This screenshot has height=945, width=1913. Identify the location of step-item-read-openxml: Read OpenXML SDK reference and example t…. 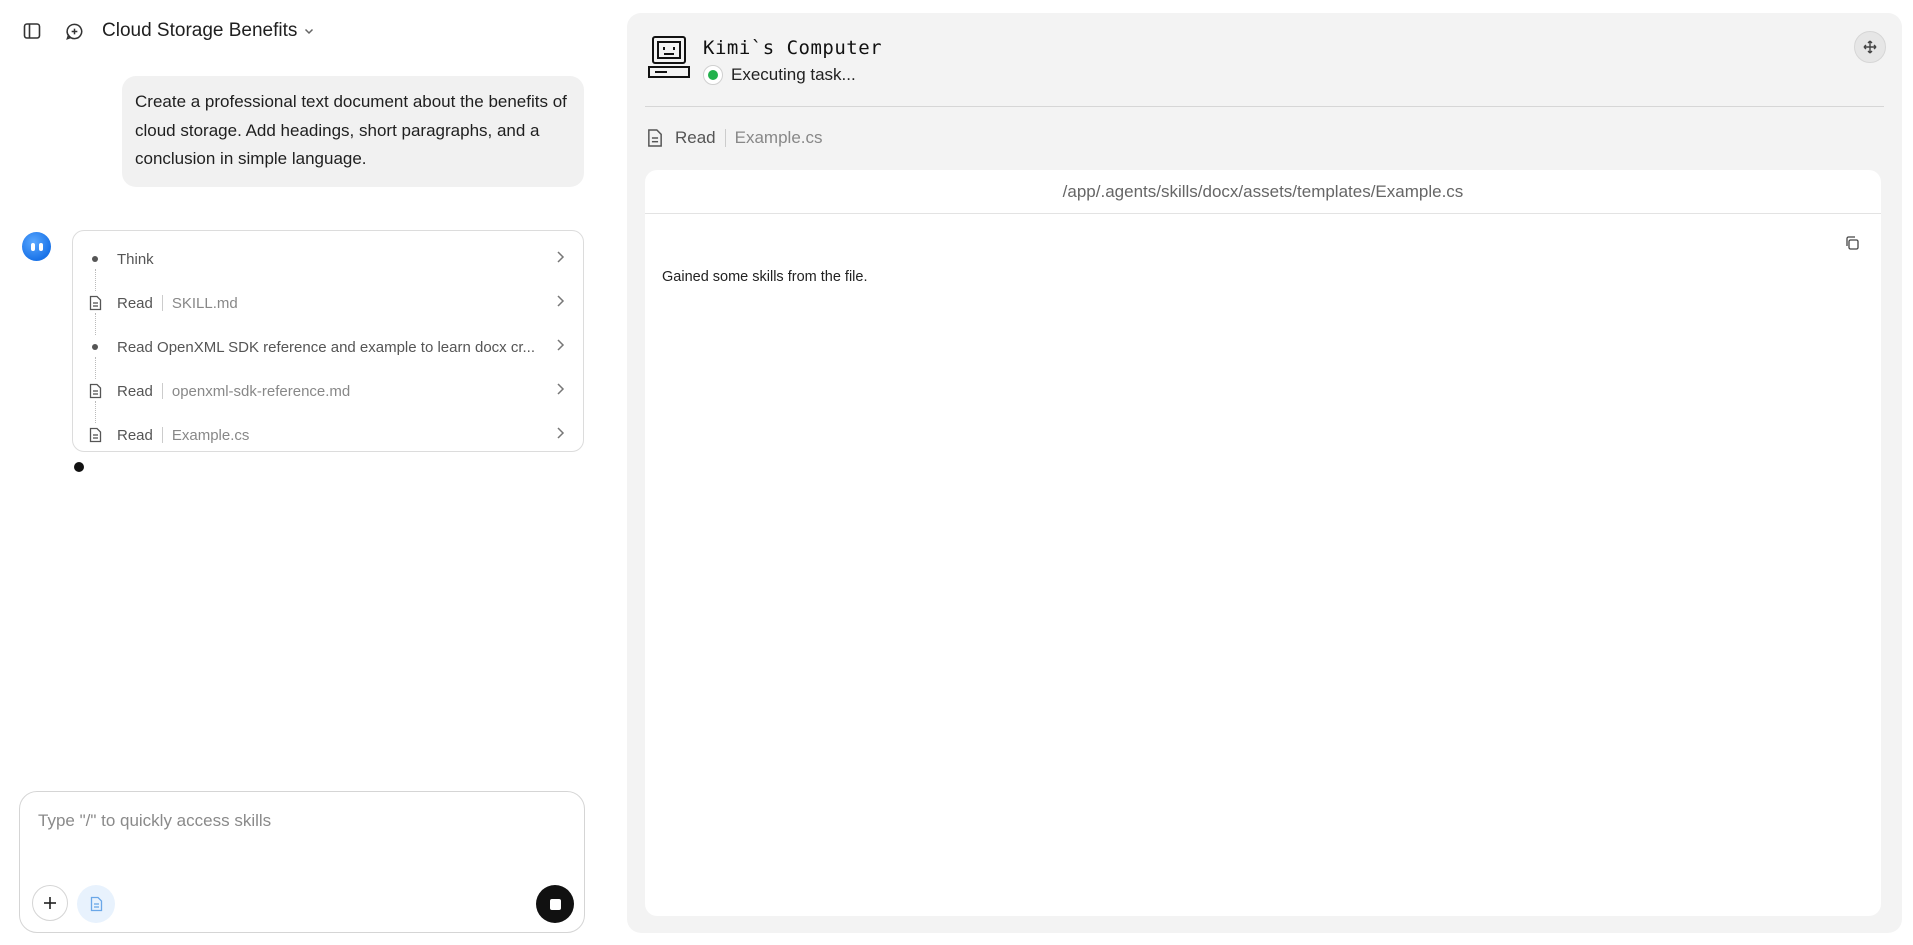
(328, 352).